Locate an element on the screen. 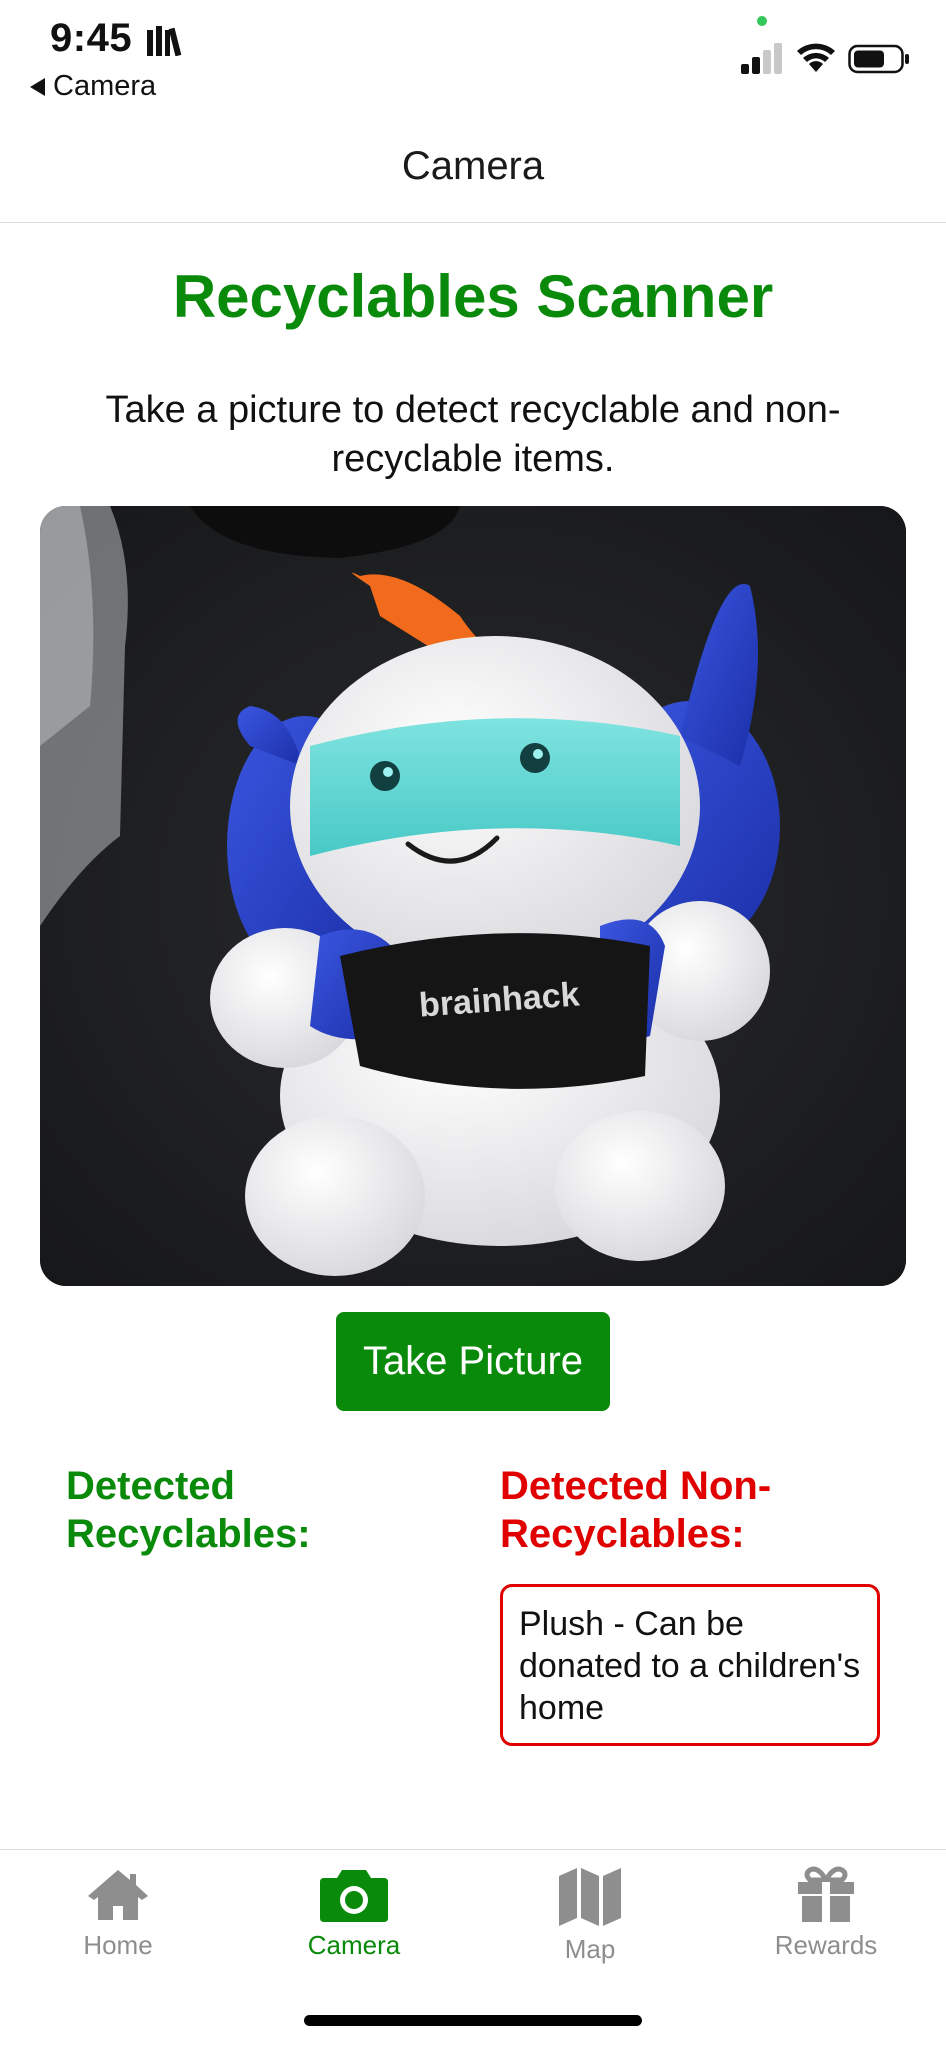  tab-camera: Camera is located at coordinates (354, 1915).